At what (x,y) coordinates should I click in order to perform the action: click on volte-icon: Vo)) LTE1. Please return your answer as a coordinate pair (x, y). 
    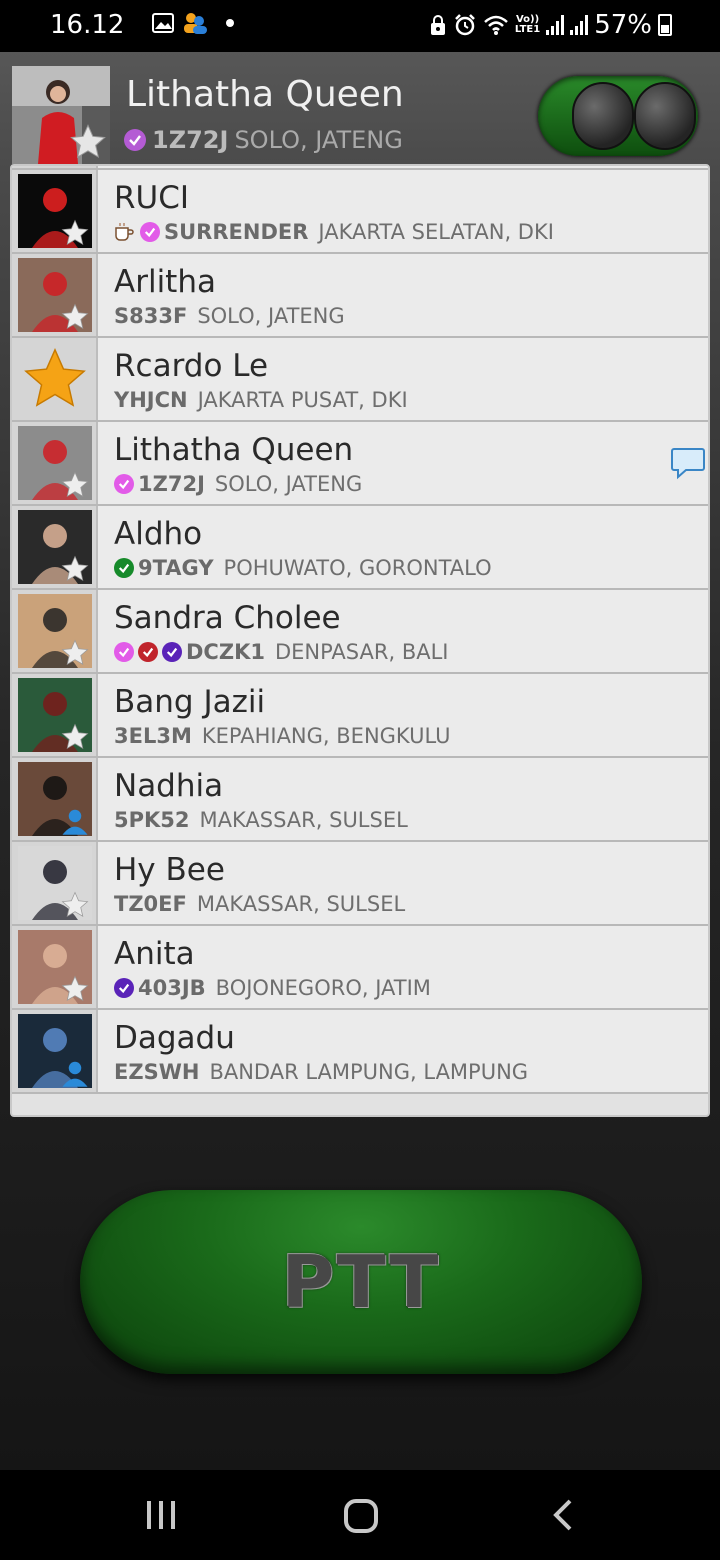
    Looking at the image, I should click on (527, 24).